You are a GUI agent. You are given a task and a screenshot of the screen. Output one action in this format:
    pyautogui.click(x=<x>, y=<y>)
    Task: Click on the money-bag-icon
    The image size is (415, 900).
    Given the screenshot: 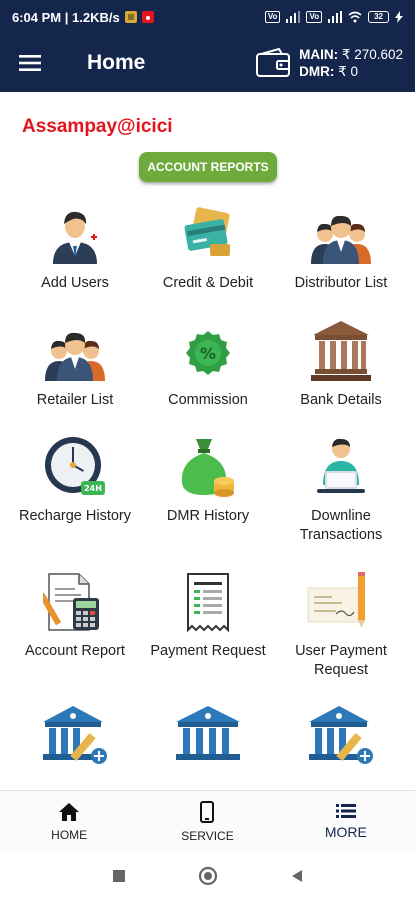 What is the action you would take?
    pyautogui.click(x=207, y=468)
    